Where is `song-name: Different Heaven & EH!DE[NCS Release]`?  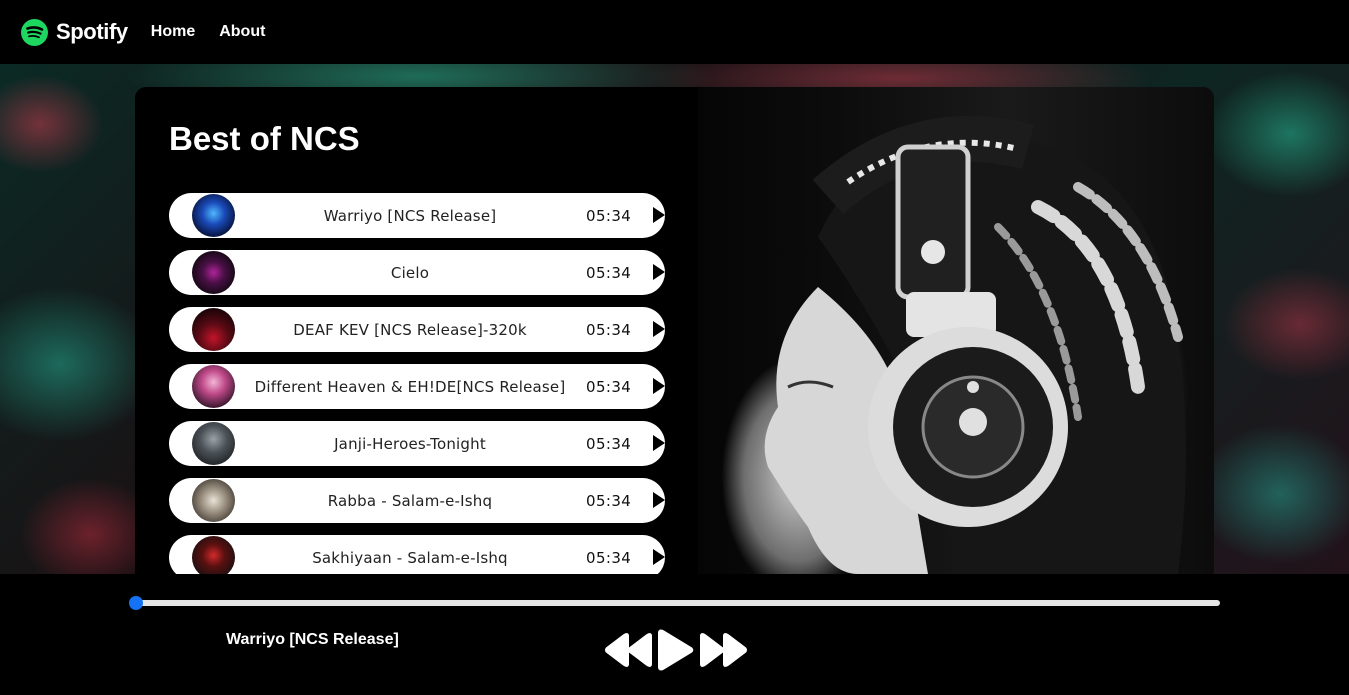 song-name: Different Heaven & EH!DE[NCS Release] is located at coordinates (410, 386).